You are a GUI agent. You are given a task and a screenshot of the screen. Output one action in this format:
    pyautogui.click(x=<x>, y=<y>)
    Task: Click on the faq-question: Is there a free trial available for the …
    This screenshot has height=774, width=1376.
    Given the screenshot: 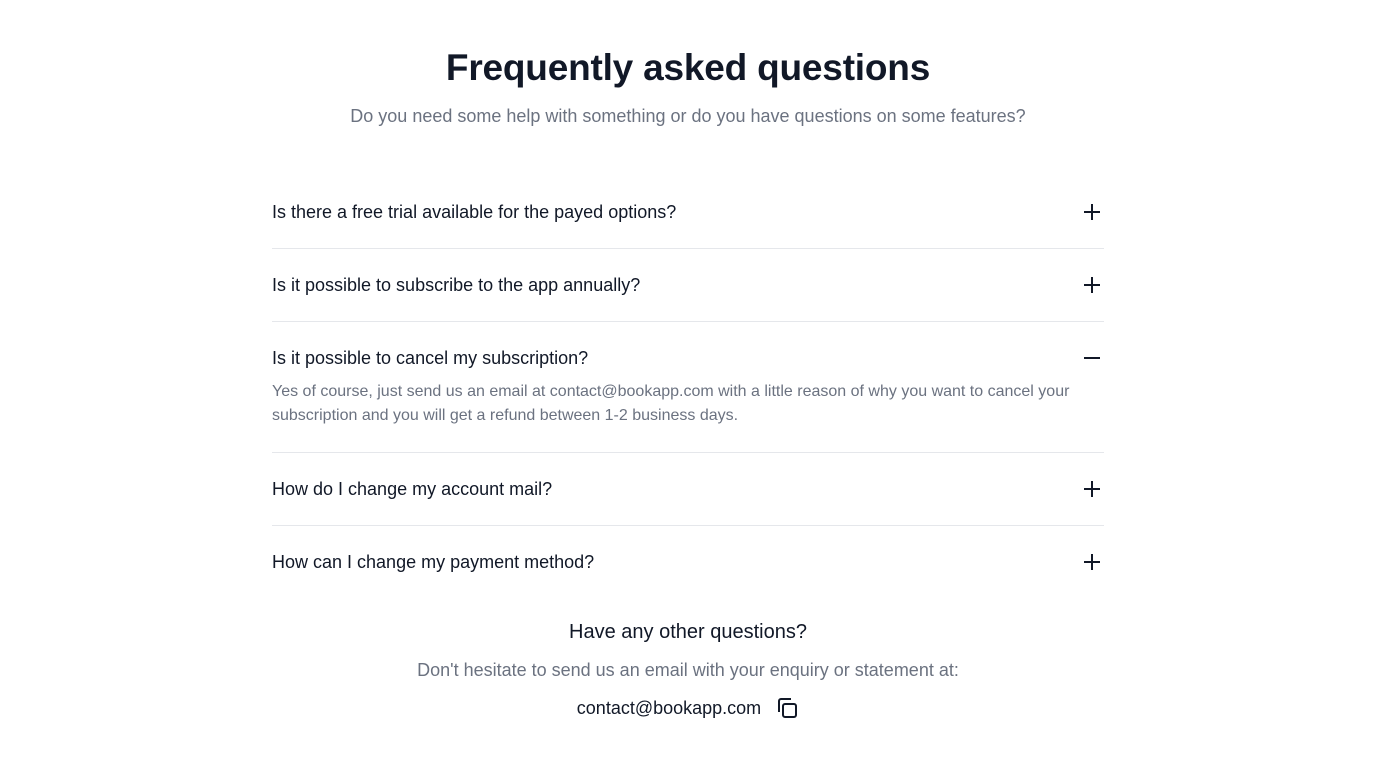 What is the action you would take?
    pyautogui.click(x=474, y=211)
    